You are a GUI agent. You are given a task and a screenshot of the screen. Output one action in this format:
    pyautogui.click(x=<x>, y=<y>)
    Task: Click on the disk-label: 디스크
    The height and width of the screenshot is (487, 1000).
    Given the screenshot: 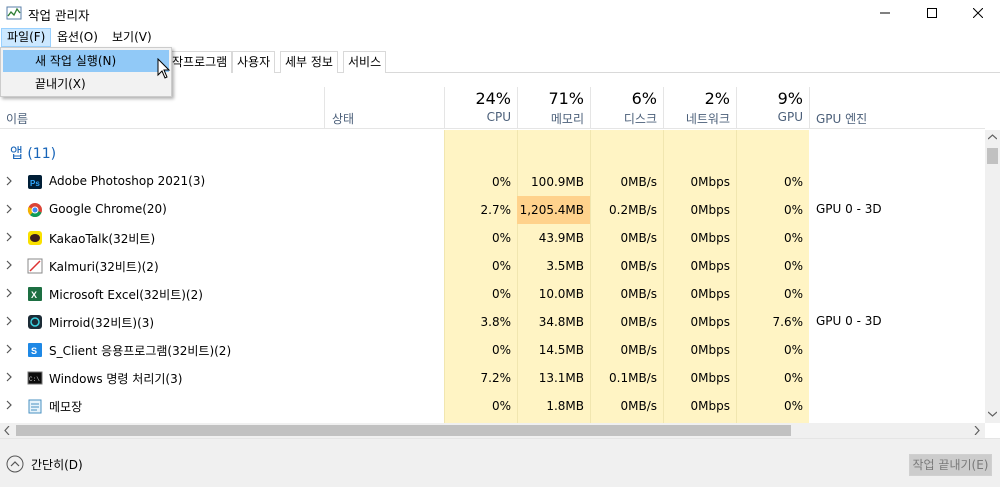 What is the action you would take?
    pyautogui.click(x=640, y=119)
    